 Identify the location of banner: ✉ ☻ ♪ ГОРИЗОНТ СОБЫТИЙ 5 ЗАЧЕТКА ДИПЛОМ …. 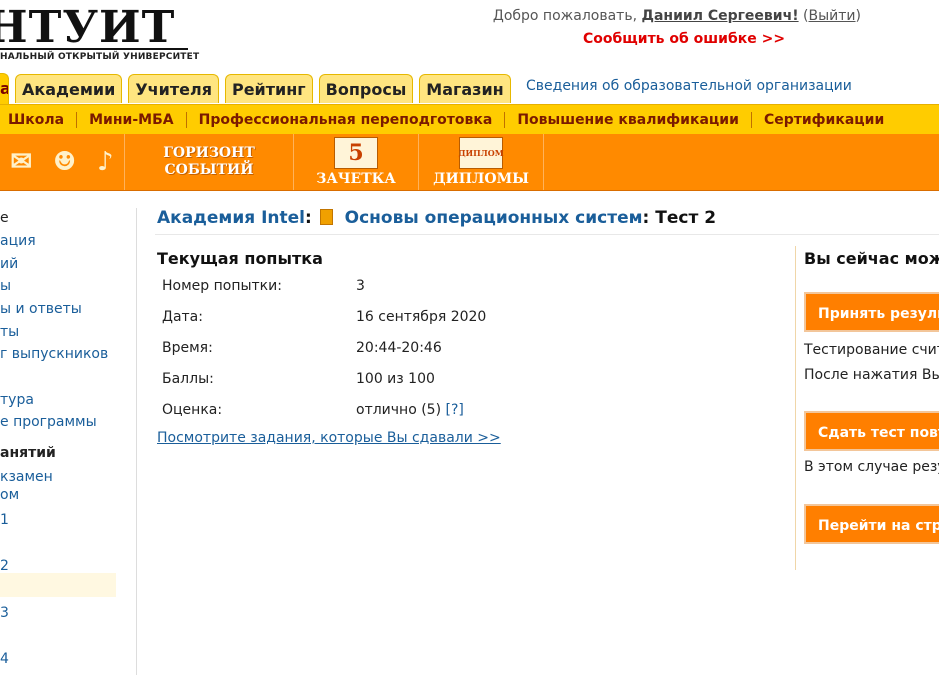
(469, 162).